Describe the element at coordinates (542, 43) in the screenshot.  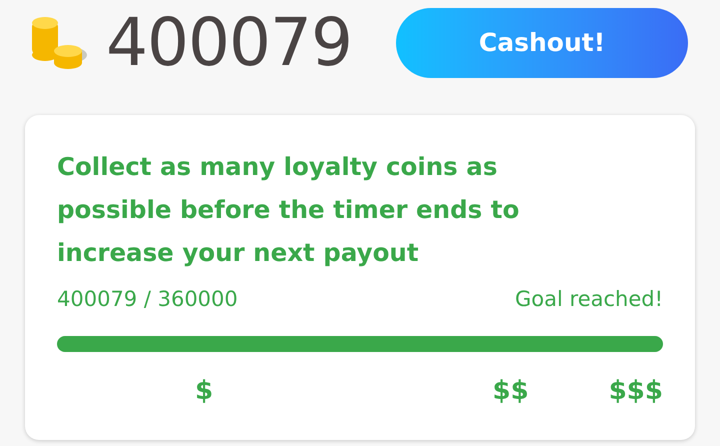
I see `cashout-button: Cashout!` at that location.